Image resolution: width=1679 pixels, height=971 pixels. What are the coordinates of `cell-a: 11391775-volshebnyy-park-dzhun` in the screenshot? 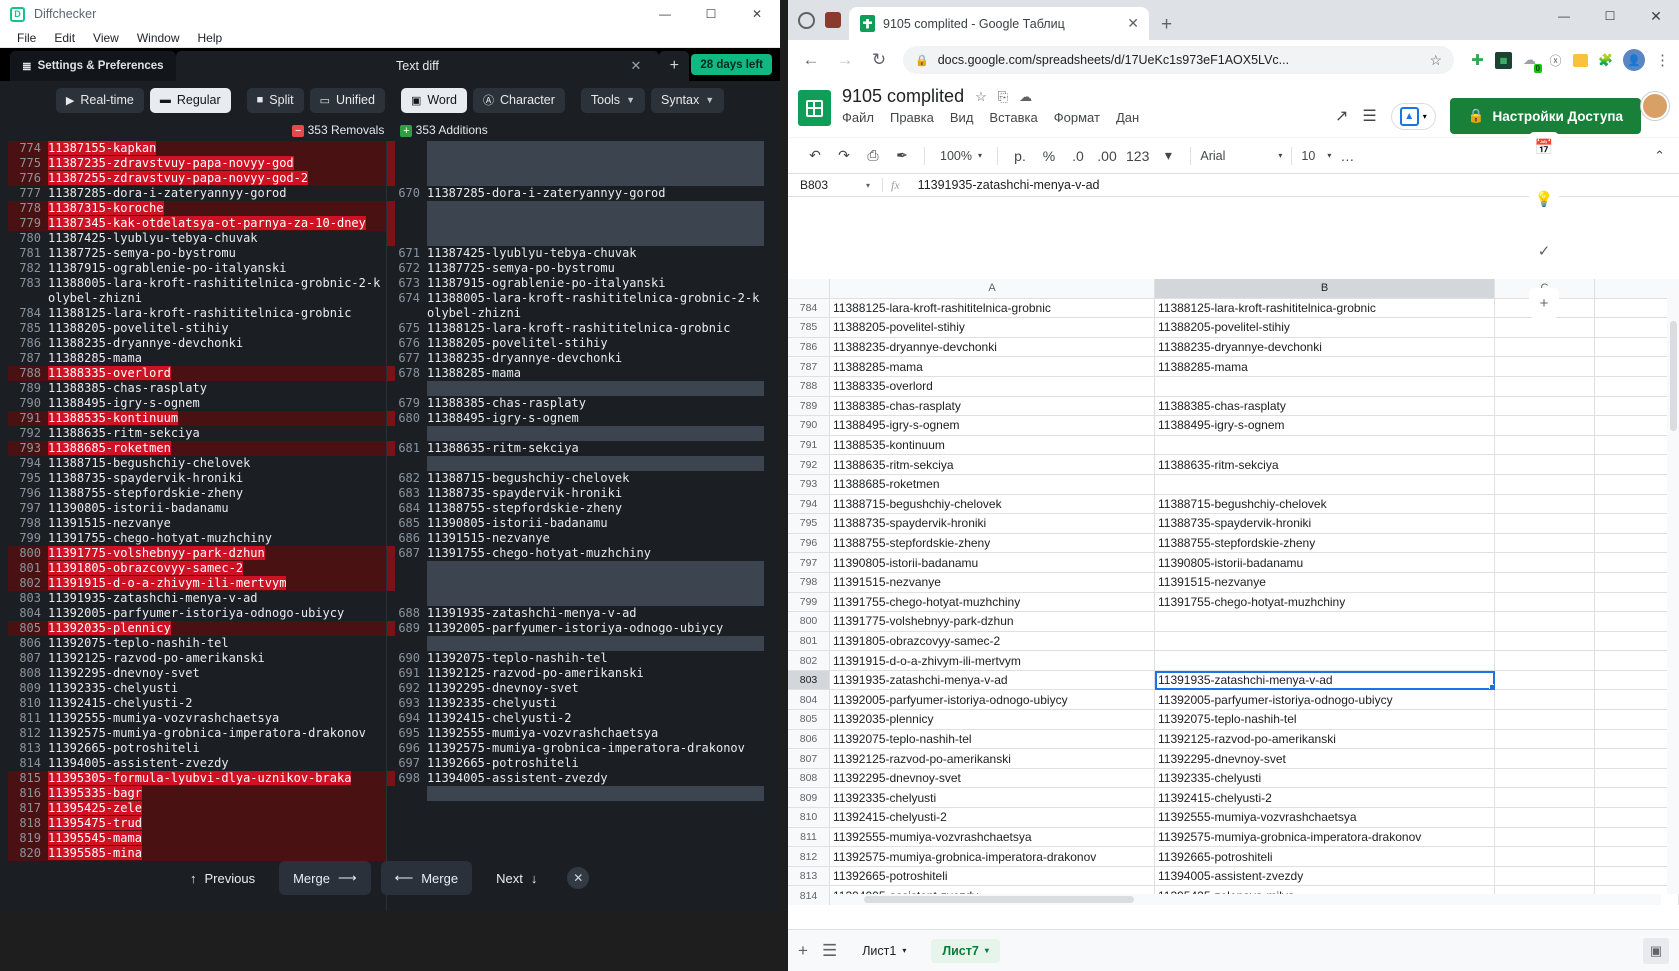 It's located at (992, 622).